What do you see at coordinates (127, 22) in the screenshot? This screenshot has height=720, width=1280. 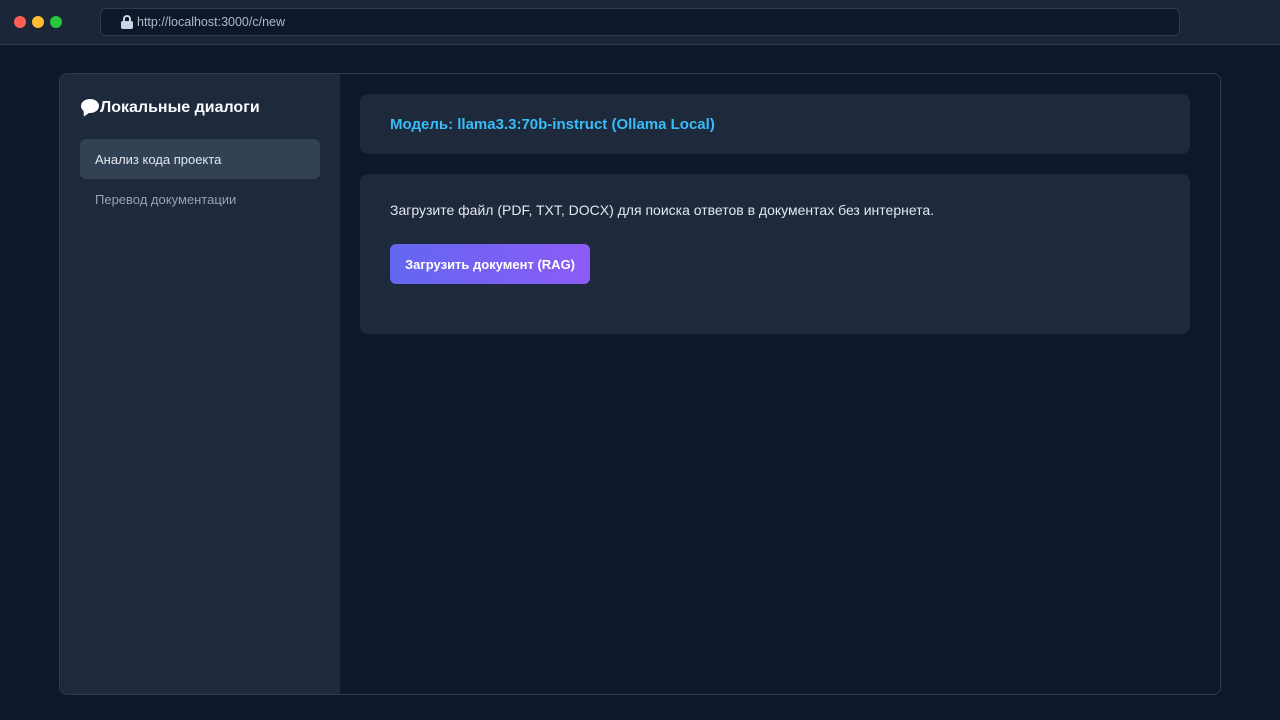 I see `lock-icon` at bounding box center [127, 22].